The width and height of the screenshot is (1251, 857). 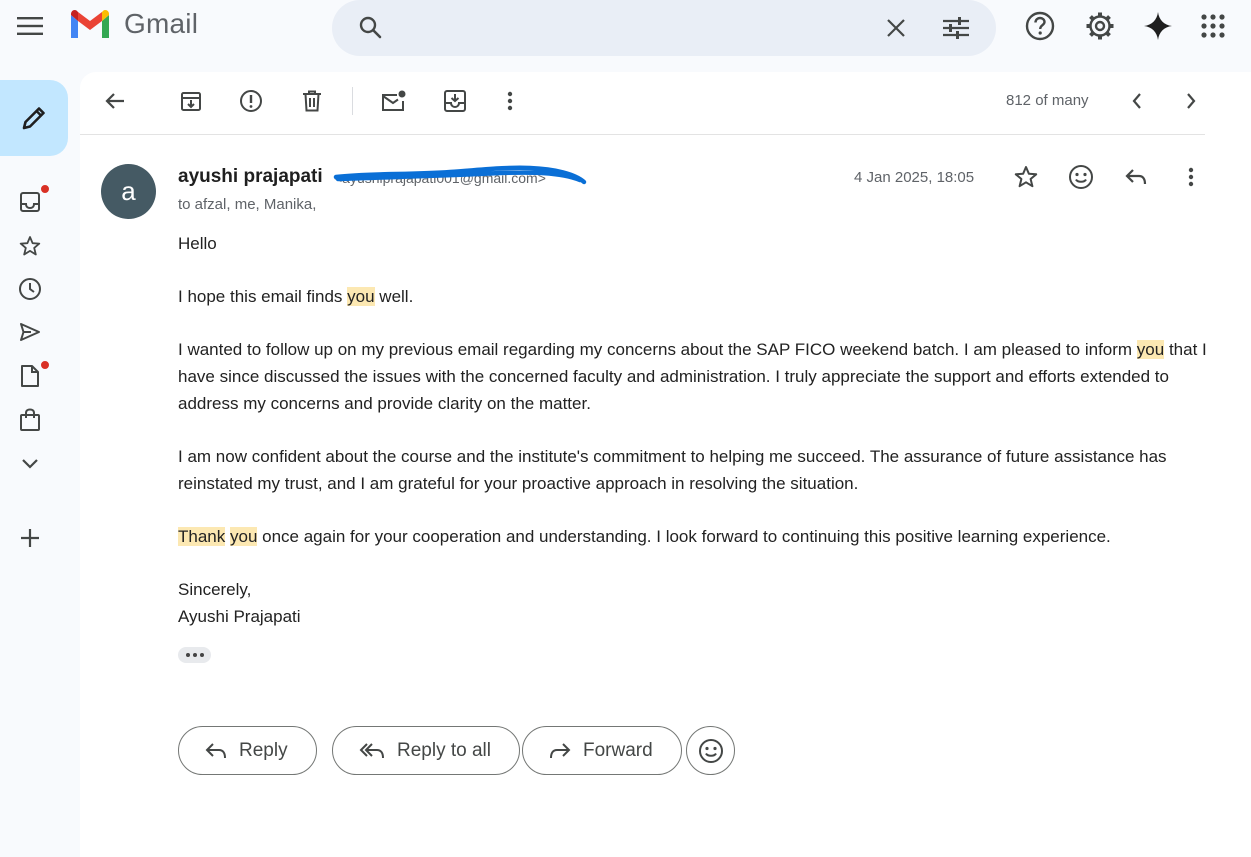 I want to click on reply-button-label: Reply, so click(x=263, y=750).